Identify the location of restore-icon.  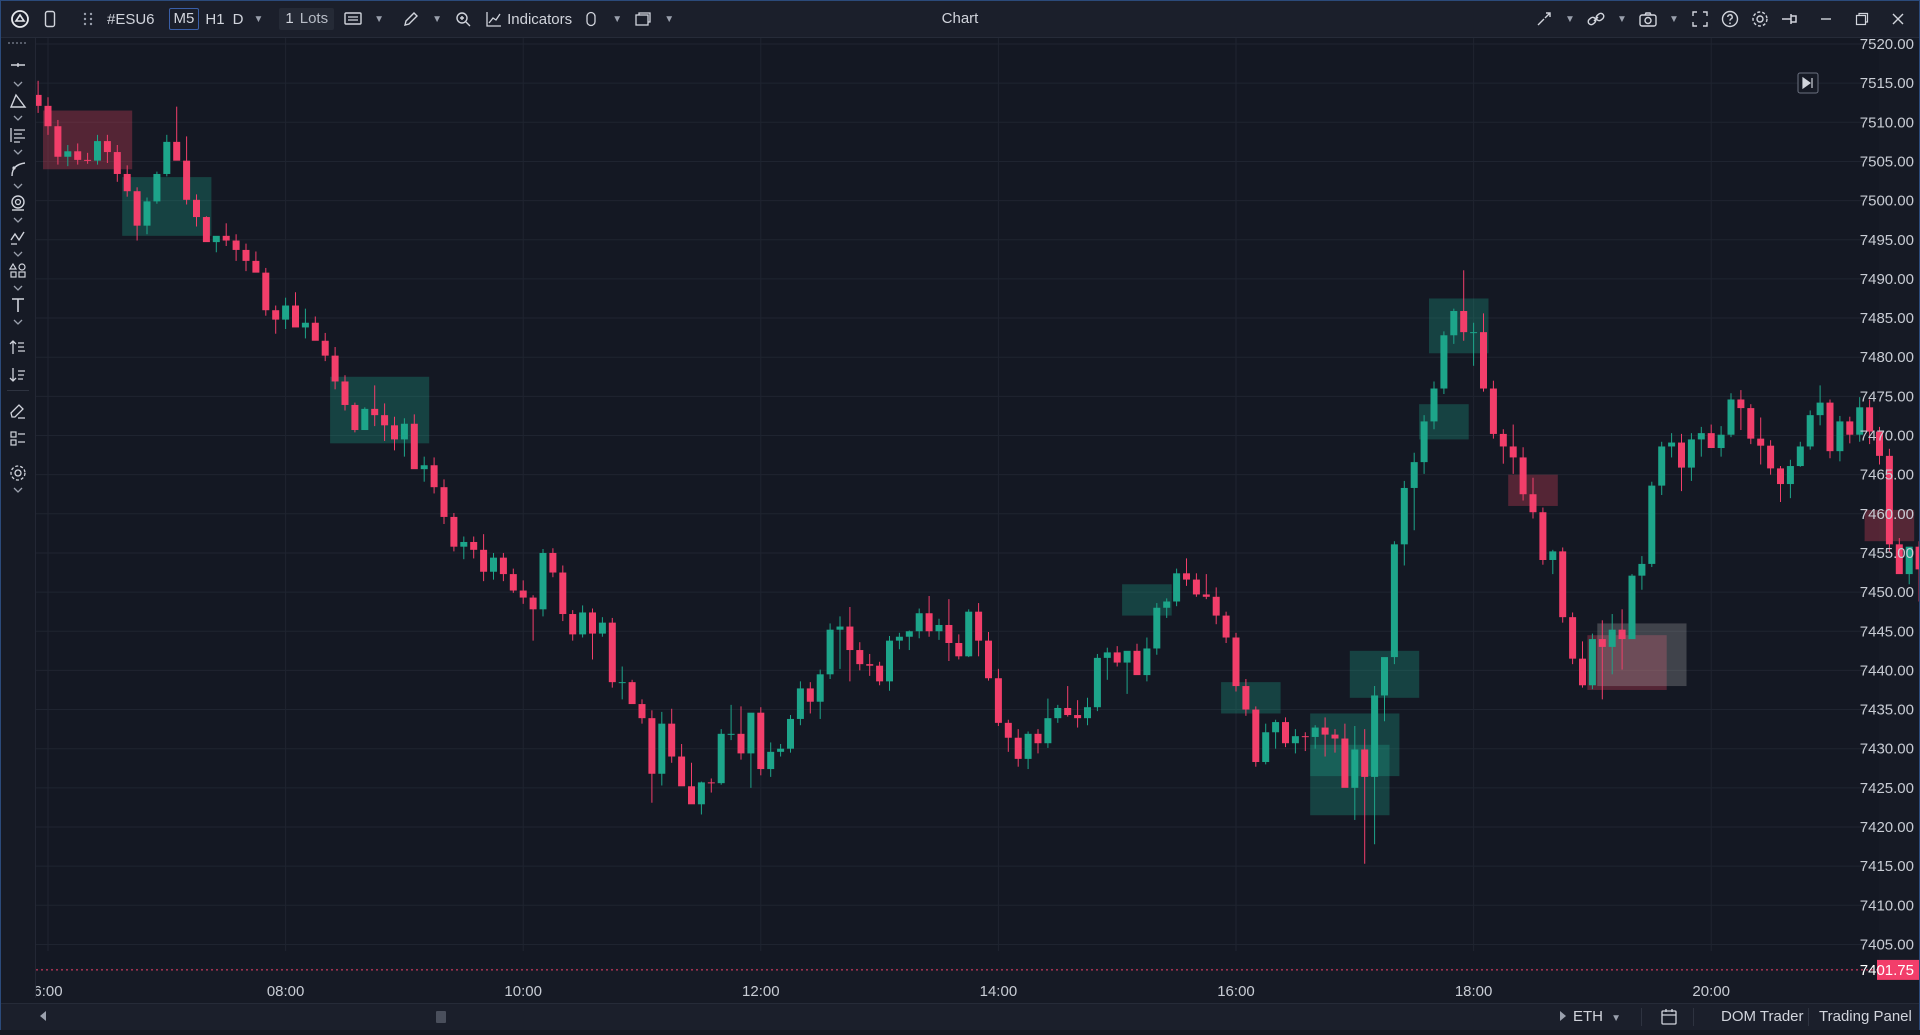
(1862, 19).